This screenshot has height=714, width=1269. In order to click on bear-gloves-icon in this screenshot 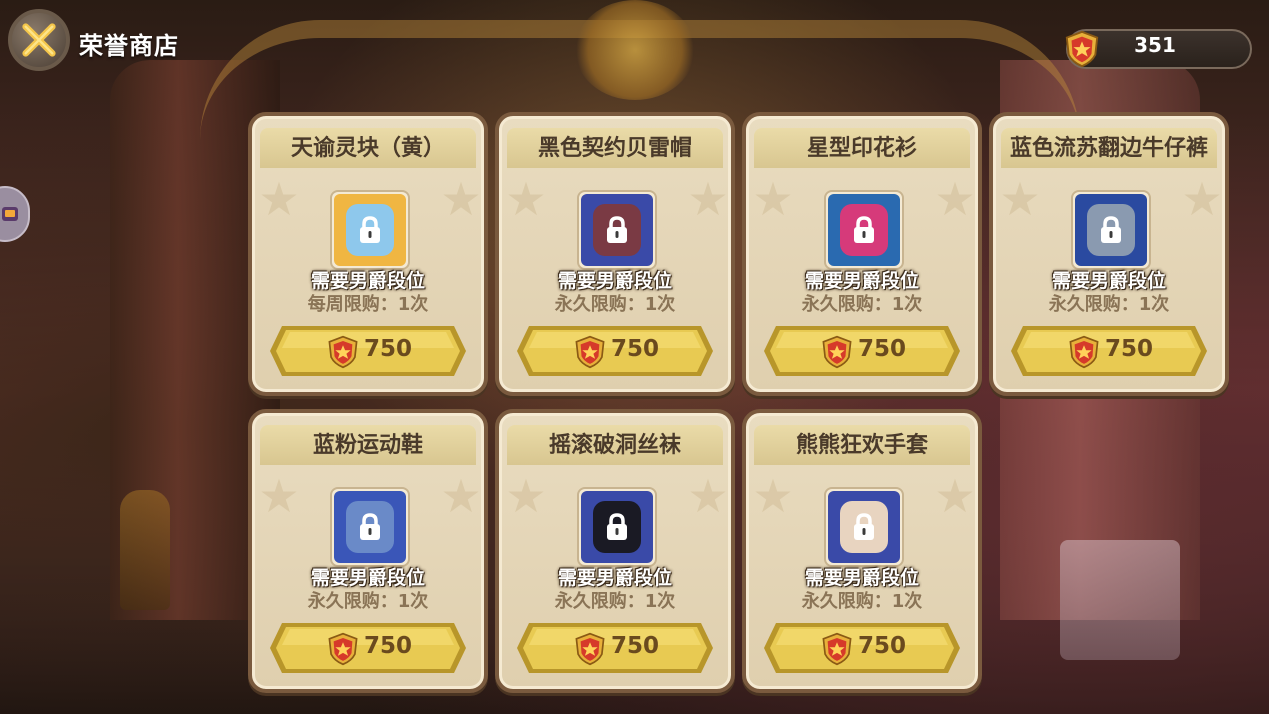, I will do `click(864, 527)`.